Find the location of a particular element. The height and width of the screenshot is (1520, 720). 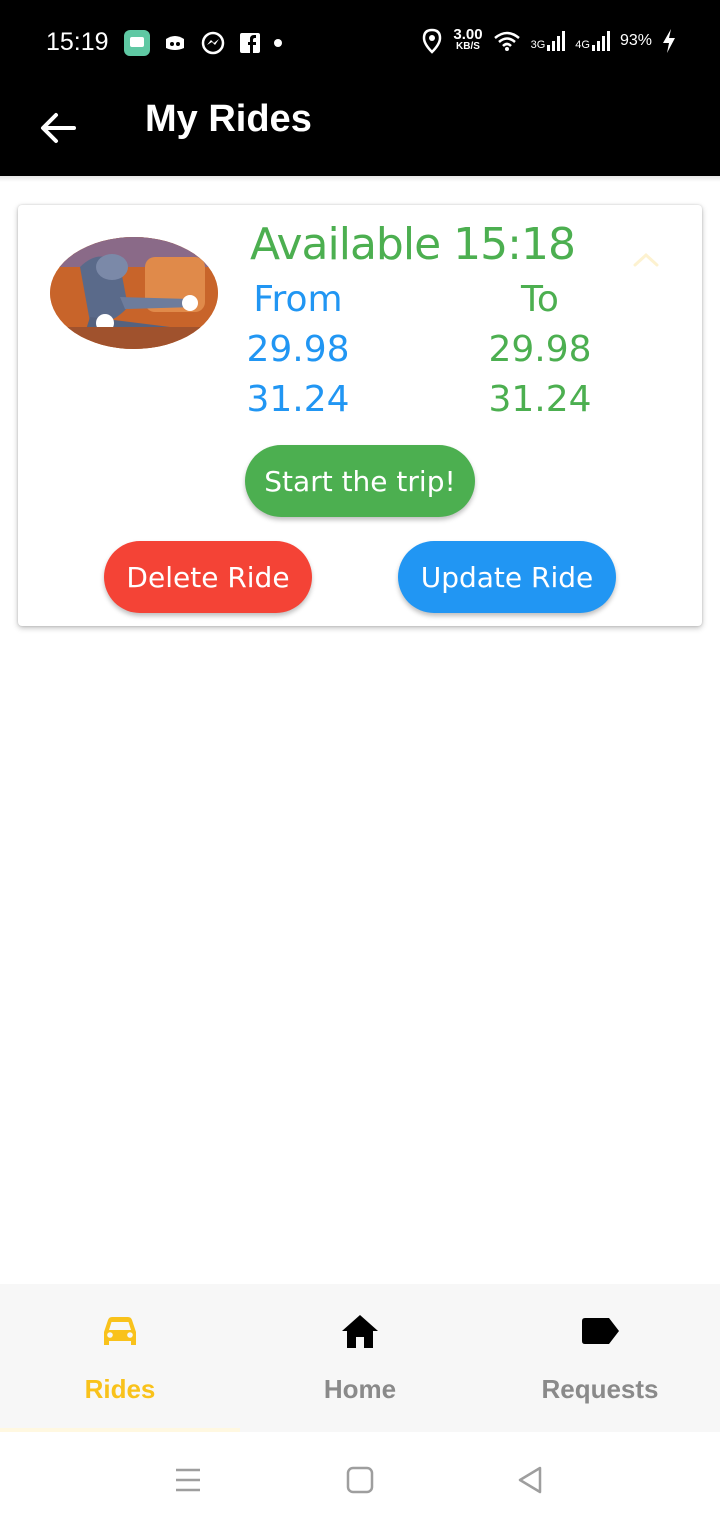

ride-status-time: Available 15:18 is located at coordinates (413, 244).